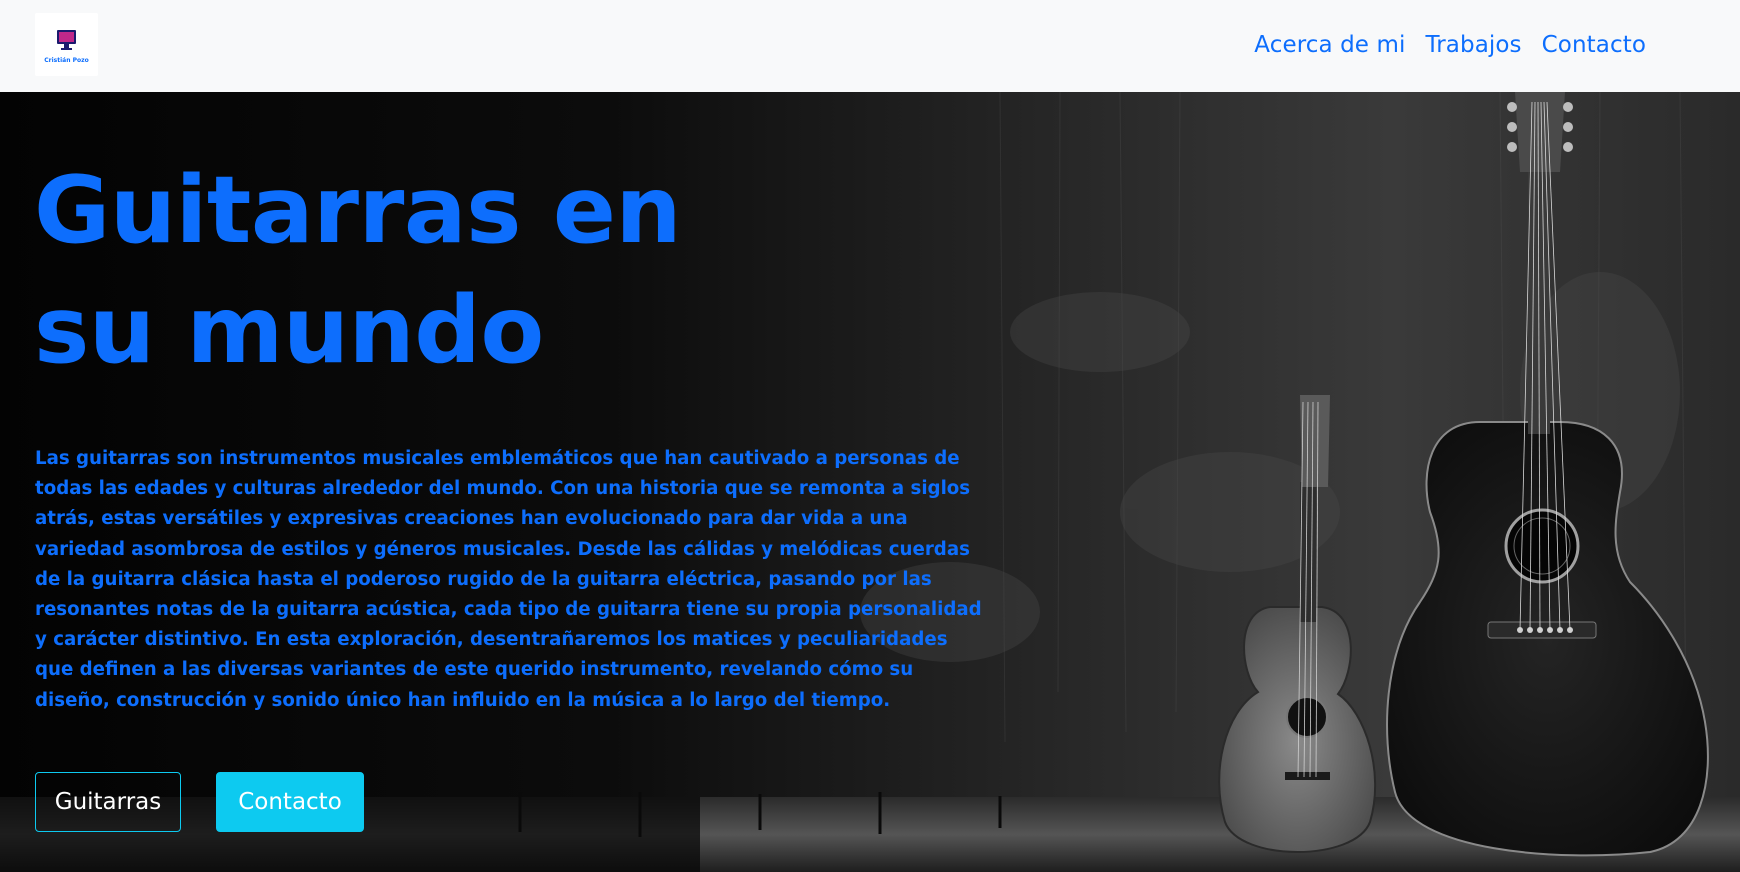 This screenshot has width=1740, height=872. What do you see at coordinates (394, 270) in the screenshot?
I see `hero-title: Guitarras en su mundo` at bounding box center [394, 270].